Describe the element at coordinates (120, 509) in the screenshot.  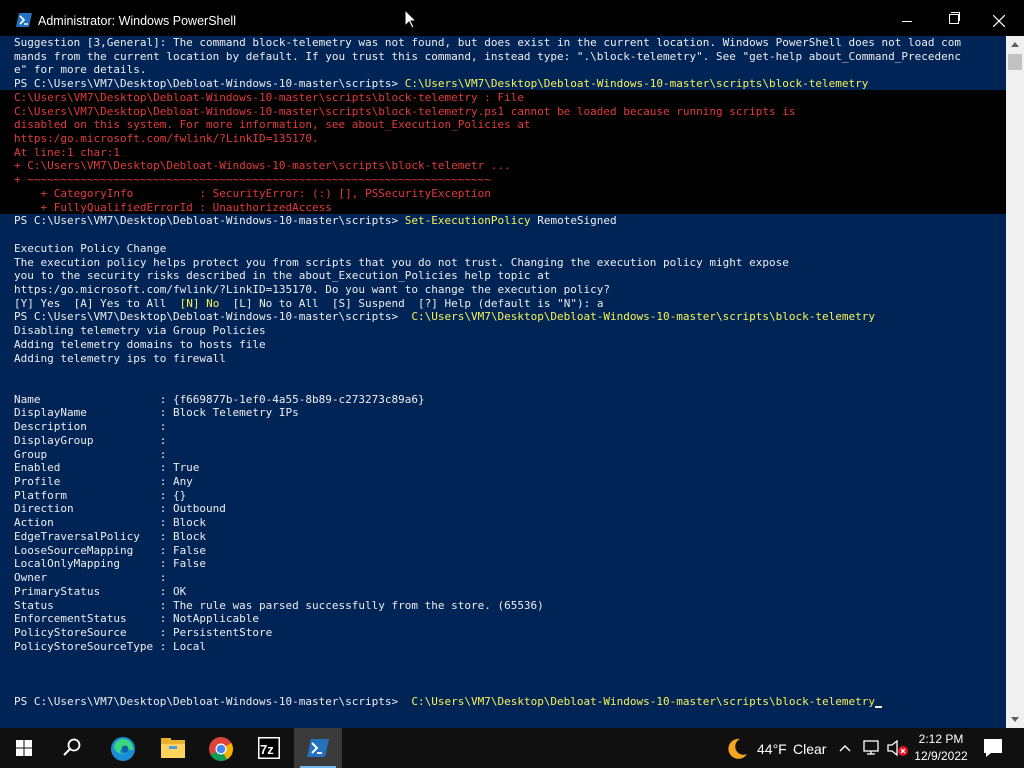
I see `output-text: Direction : Outbound` at that location.